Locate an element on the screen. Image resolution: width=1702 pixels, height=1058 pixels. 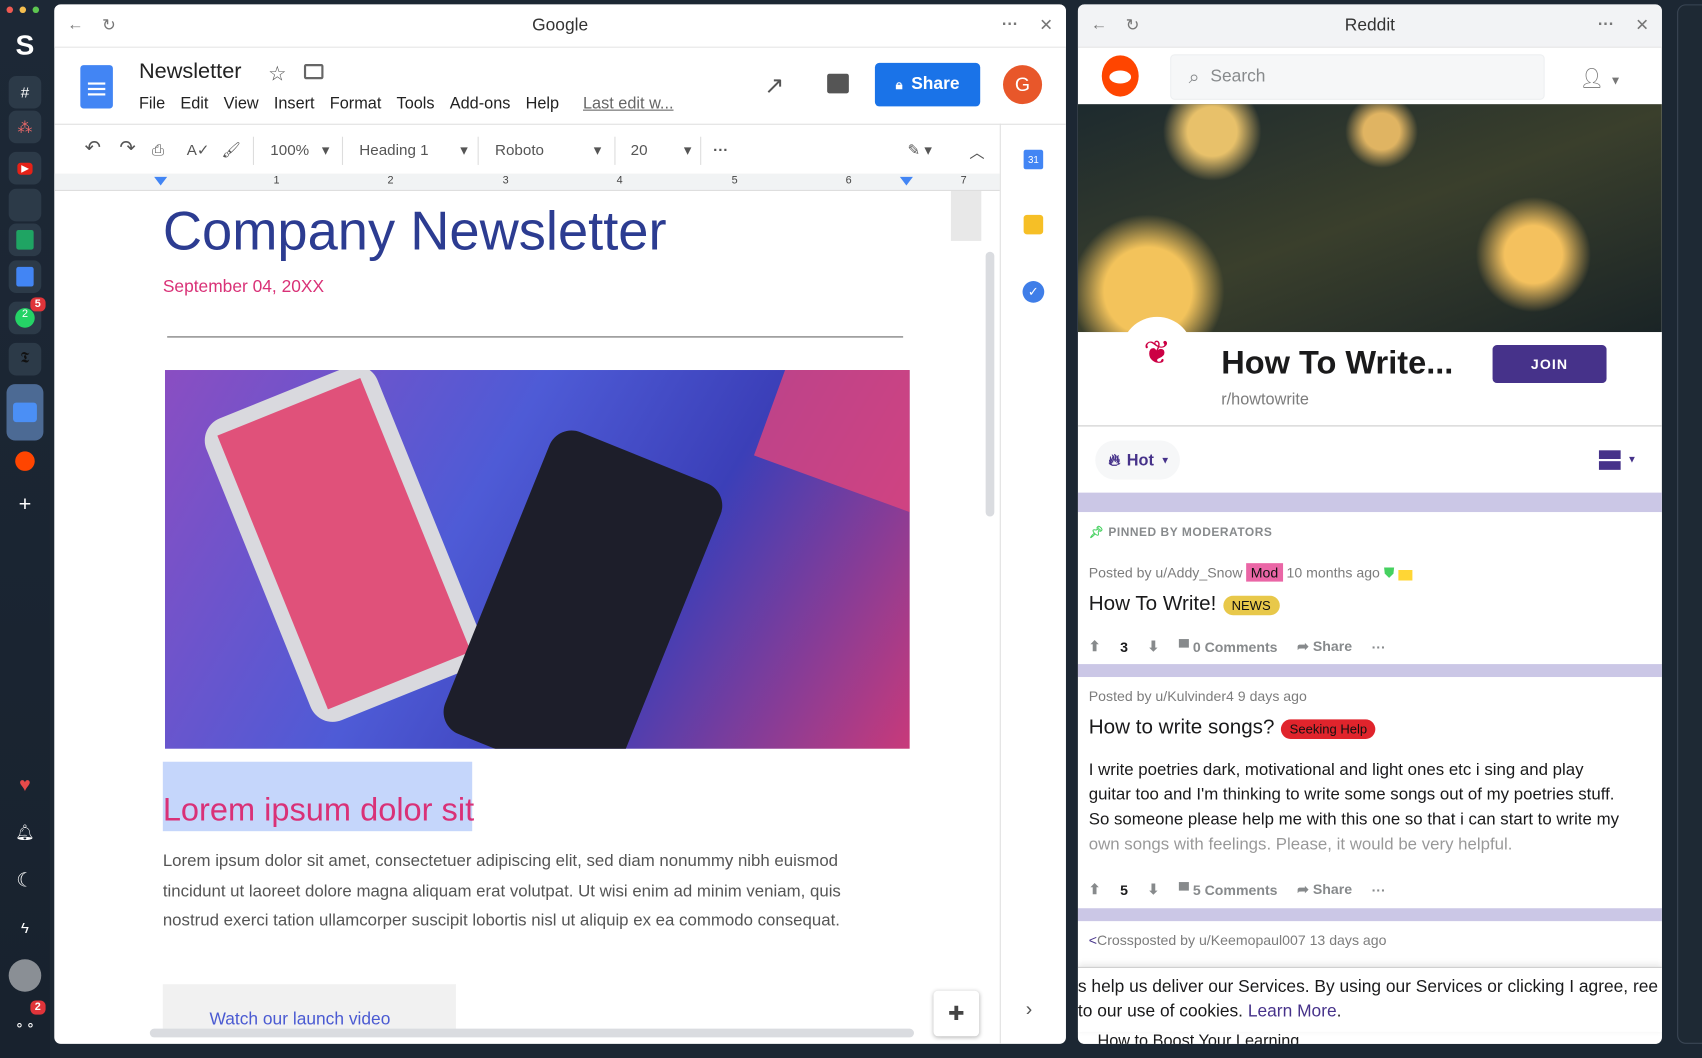
add-app-icon: + is located at coordinates (25, 504).